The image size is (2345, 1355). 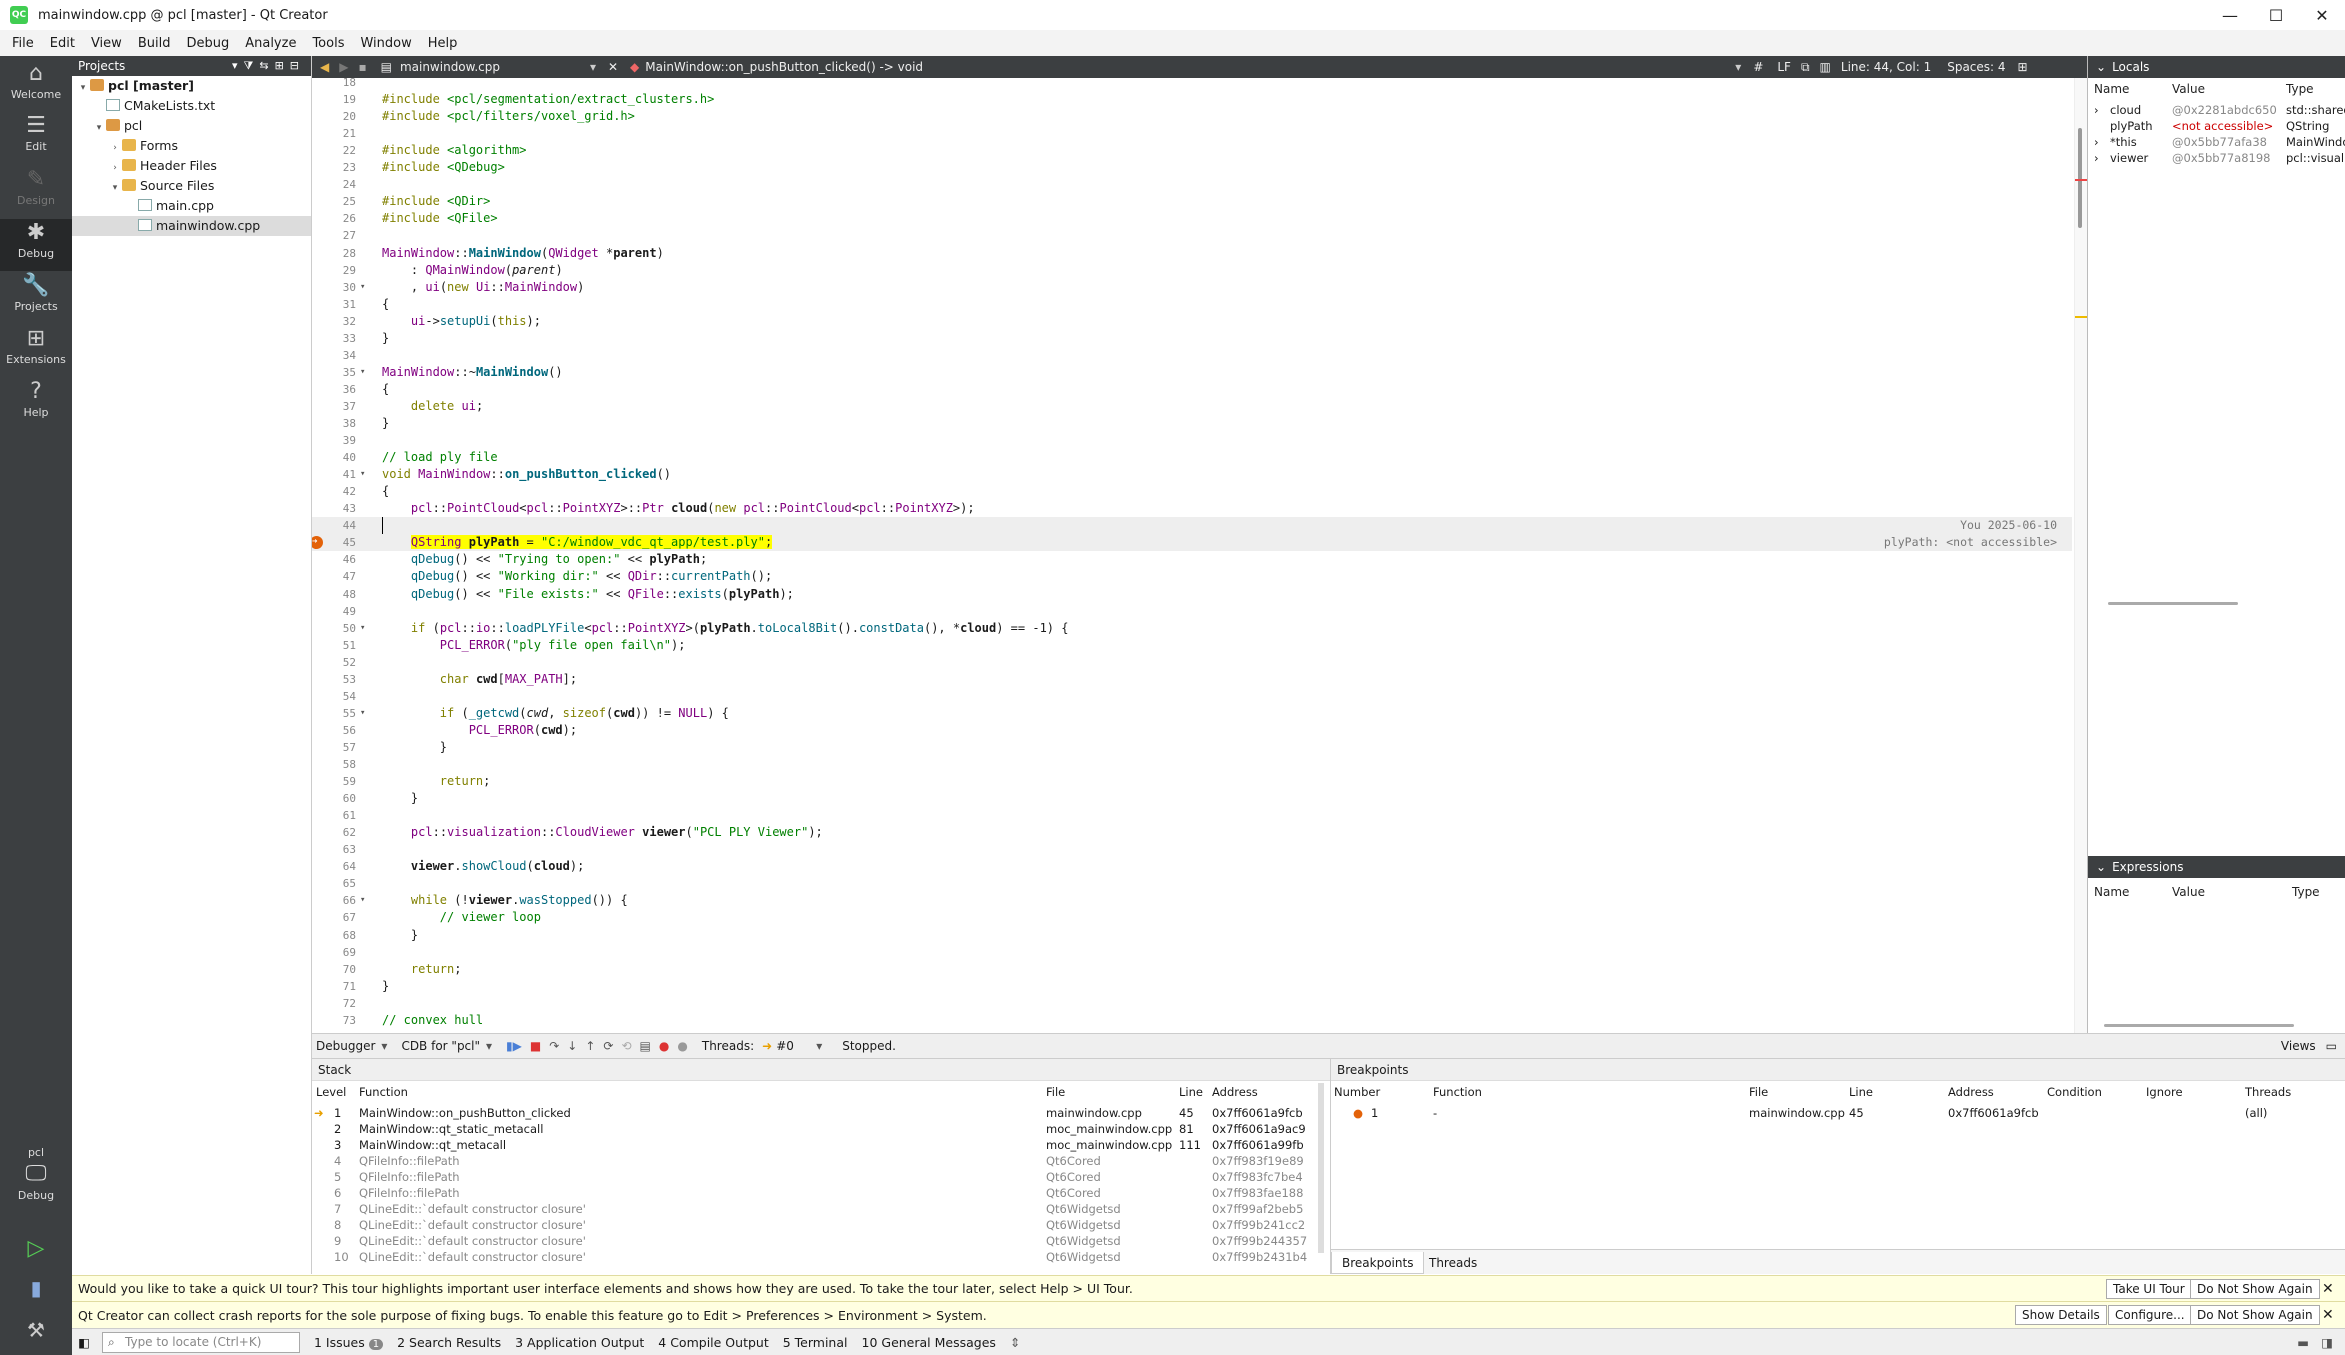 I want to click on build-icon: ⚒, so click(x=36, y=1330).